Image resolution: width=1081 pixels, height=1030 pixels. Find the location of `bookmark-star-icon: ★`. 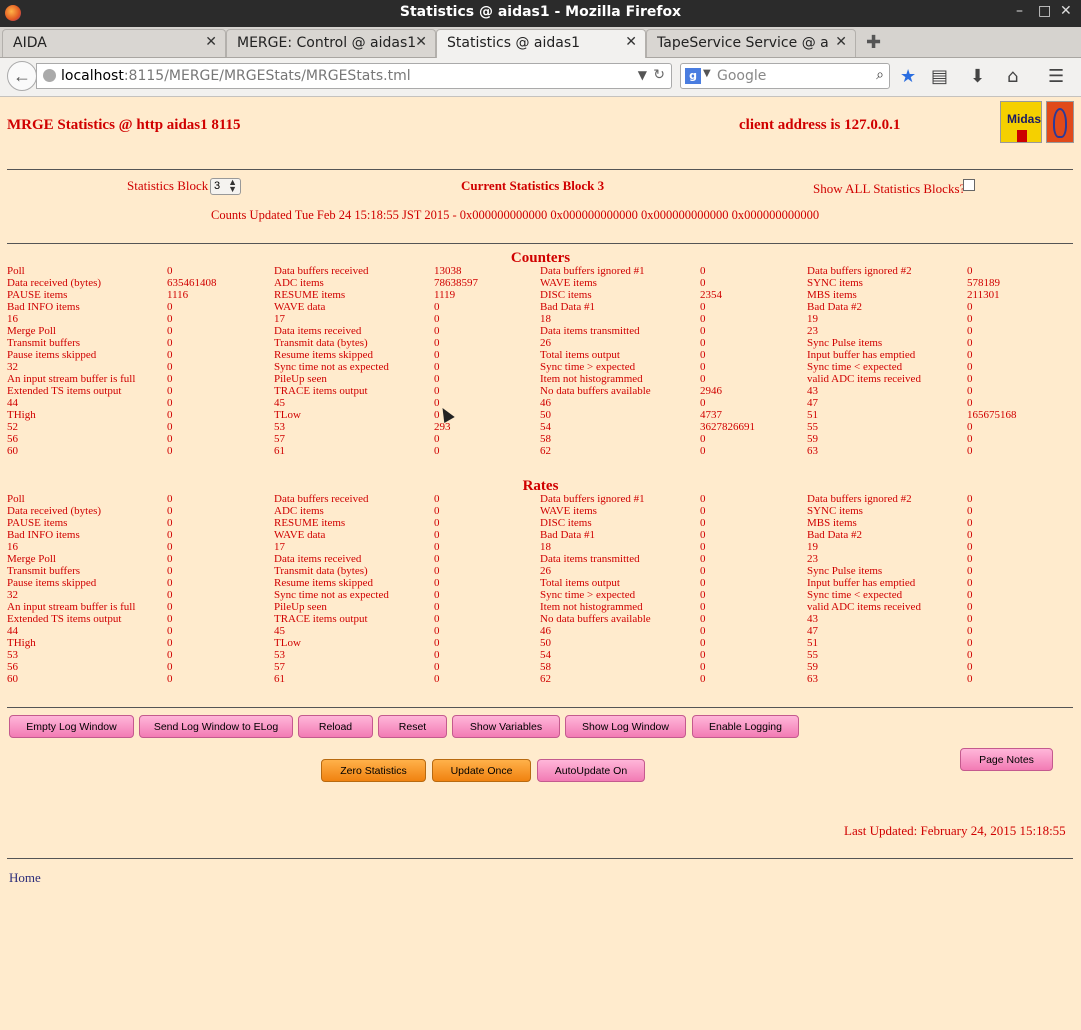

bookmark-star-icon: ★ is located at coordinates (908, 76).